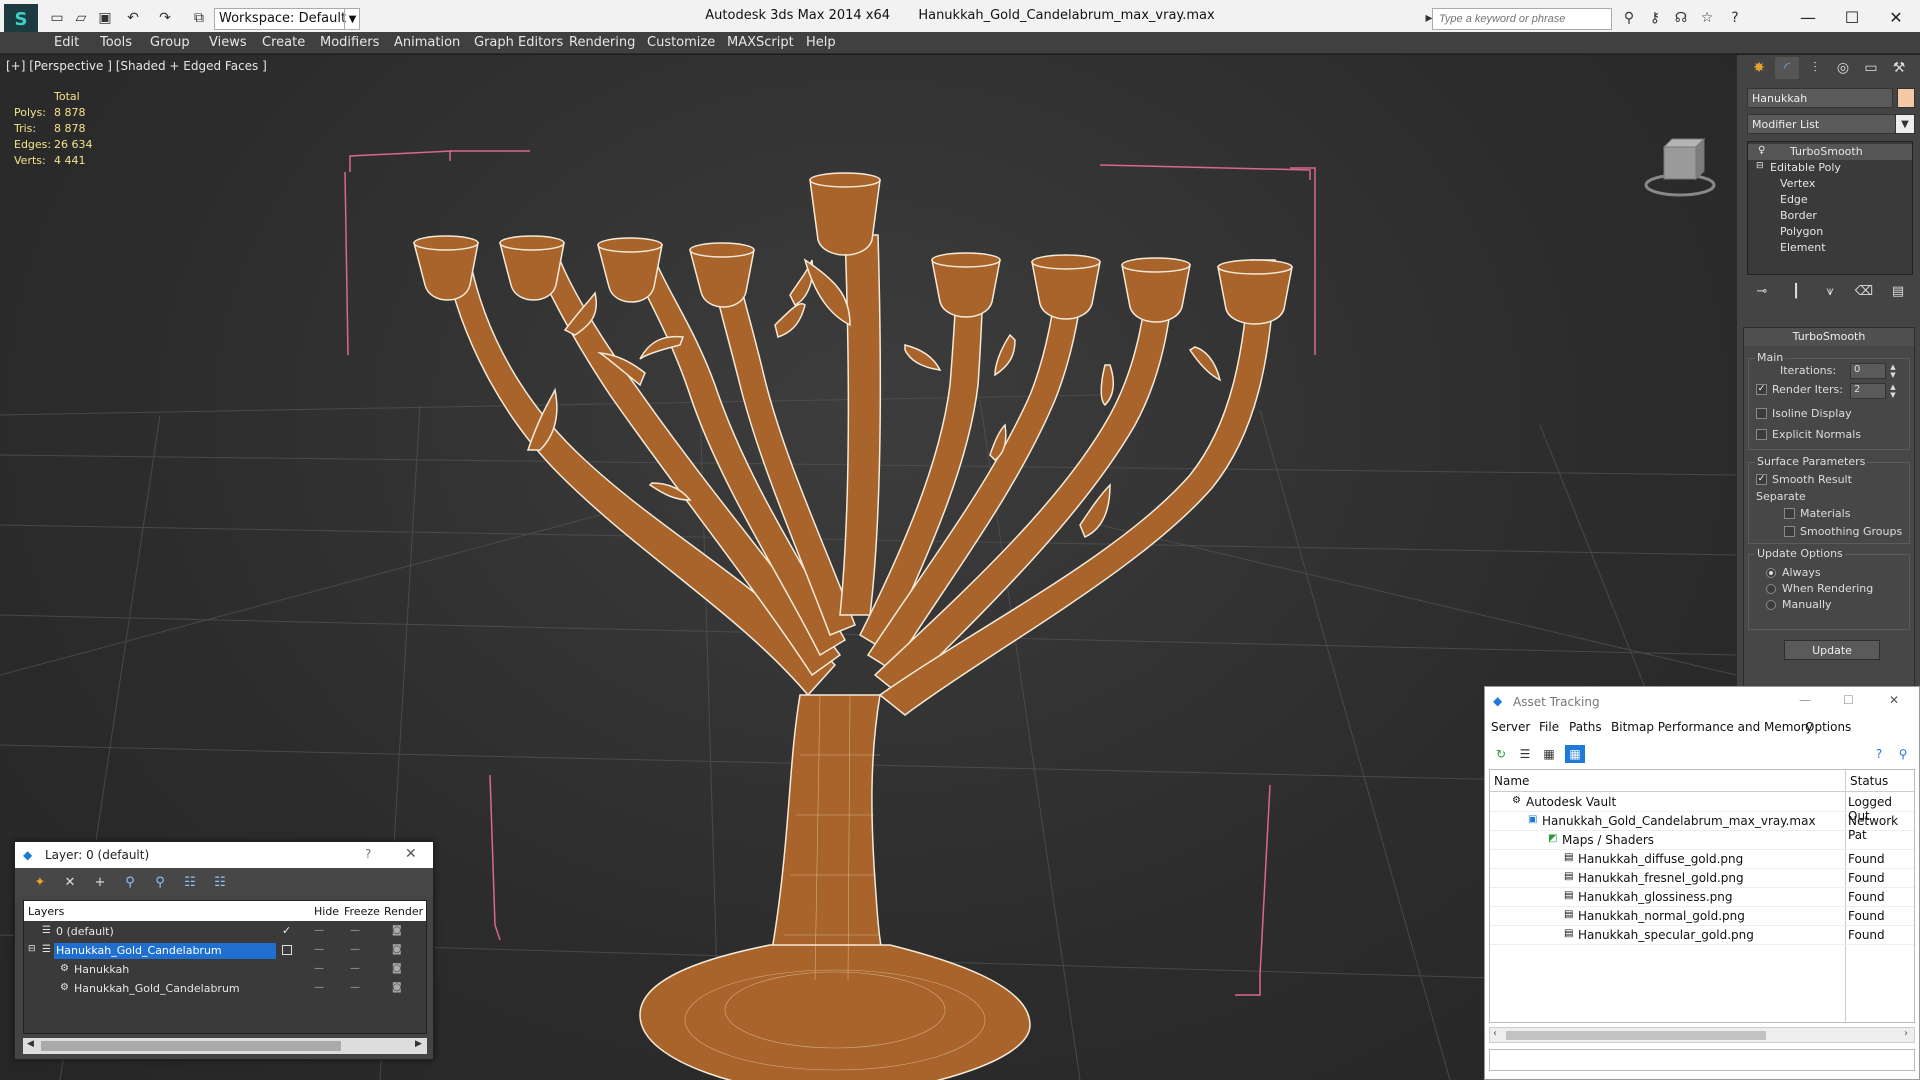 This screenshot has width=1920, height=1080. Describe the element at coordinates (1636, 1035) in the screenshot. I see `scrollbar-thumb` at that location.